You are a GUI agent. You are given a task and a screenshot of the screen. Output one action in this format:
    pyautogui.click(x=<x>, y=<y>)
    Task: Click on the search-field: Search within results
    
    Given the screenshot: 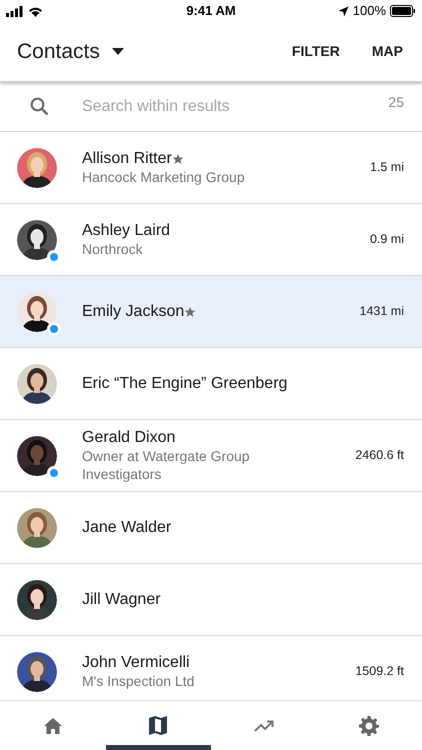 What is the action you would take?
    pyautogui.click(x=235, y=106)
    